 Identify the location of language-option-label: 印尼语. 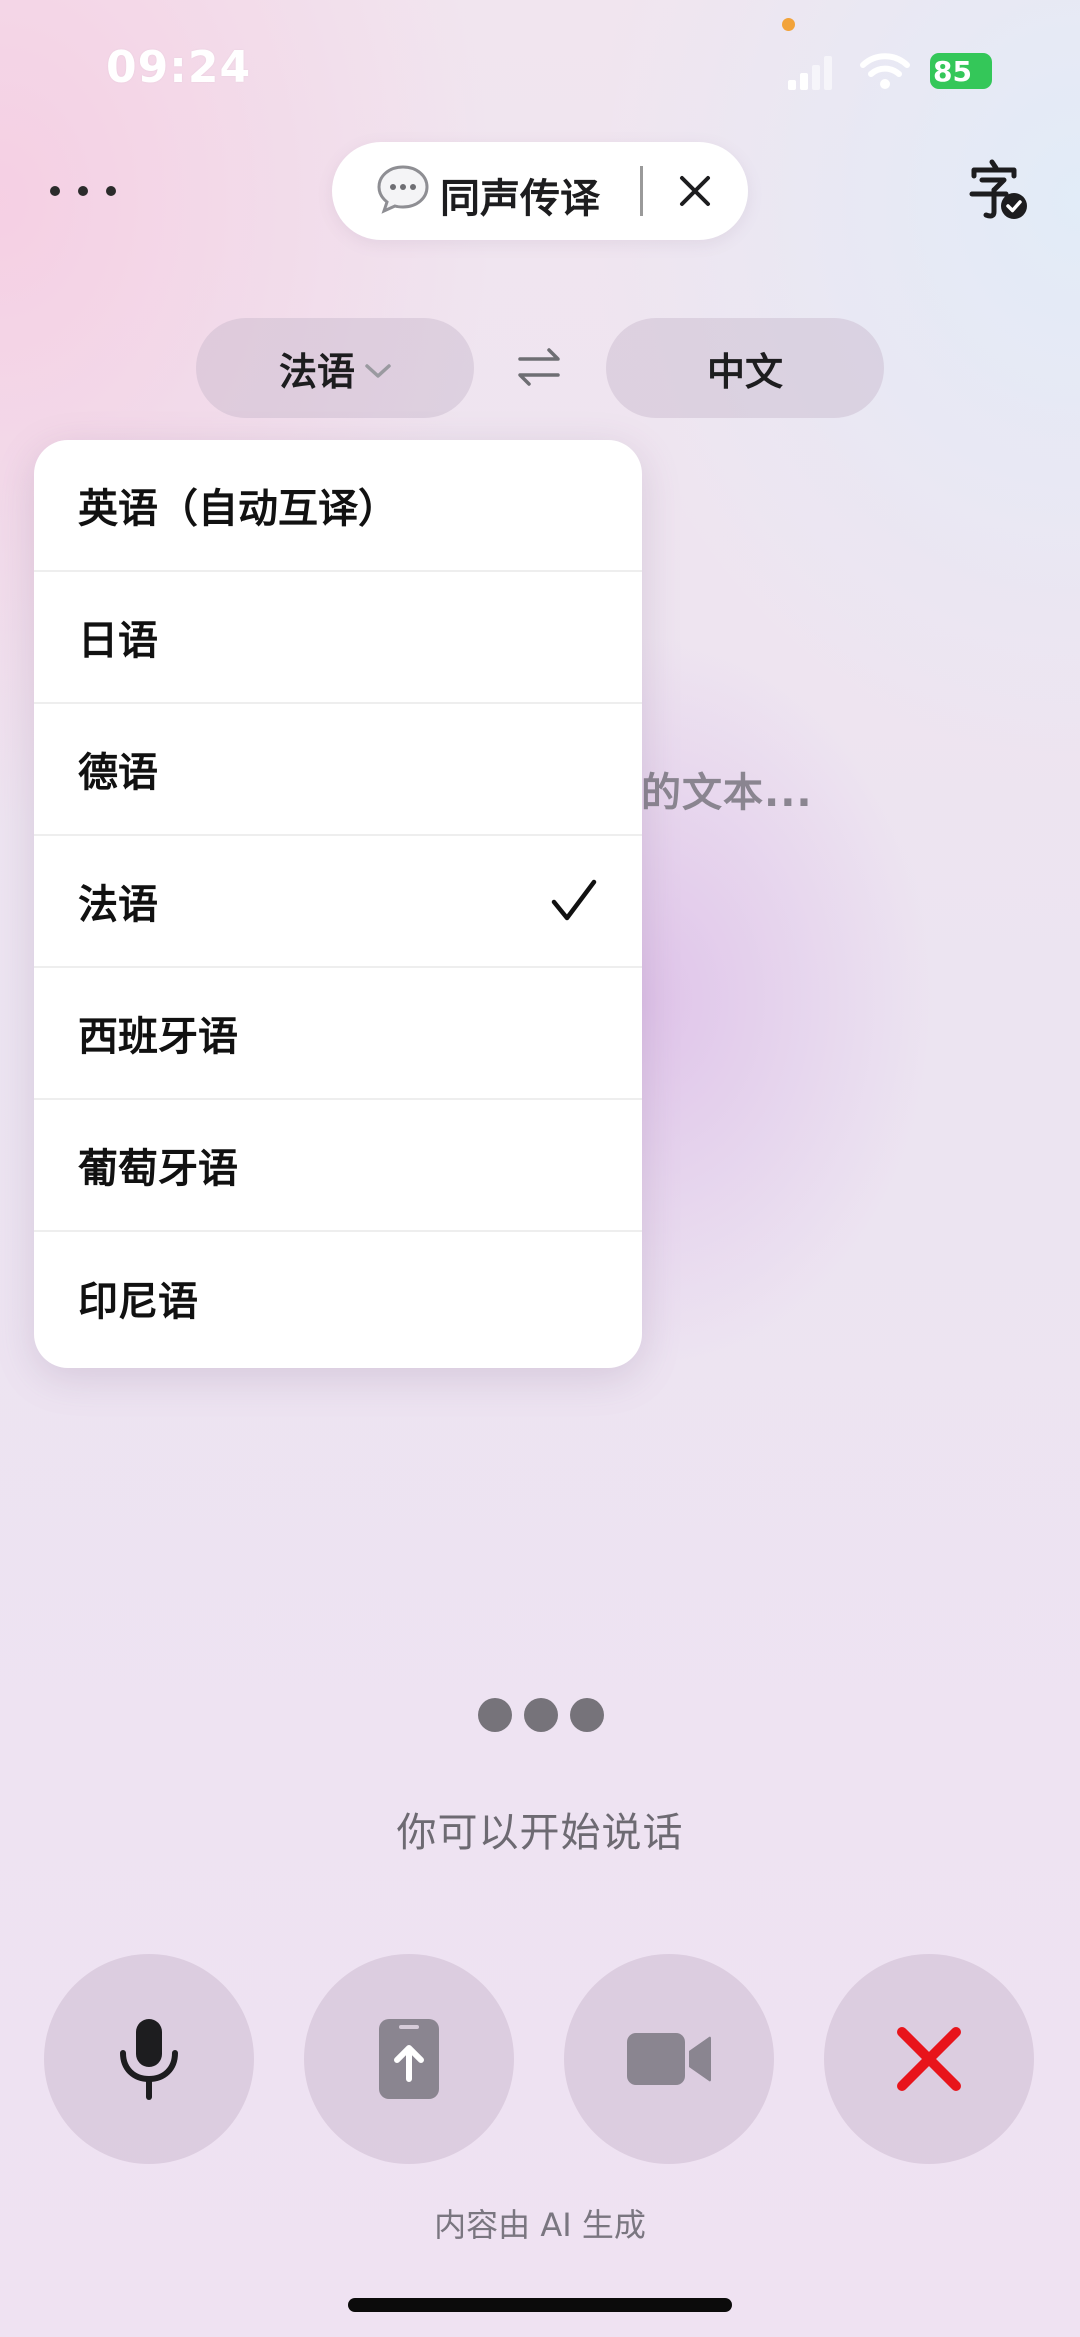
(138, 1302).